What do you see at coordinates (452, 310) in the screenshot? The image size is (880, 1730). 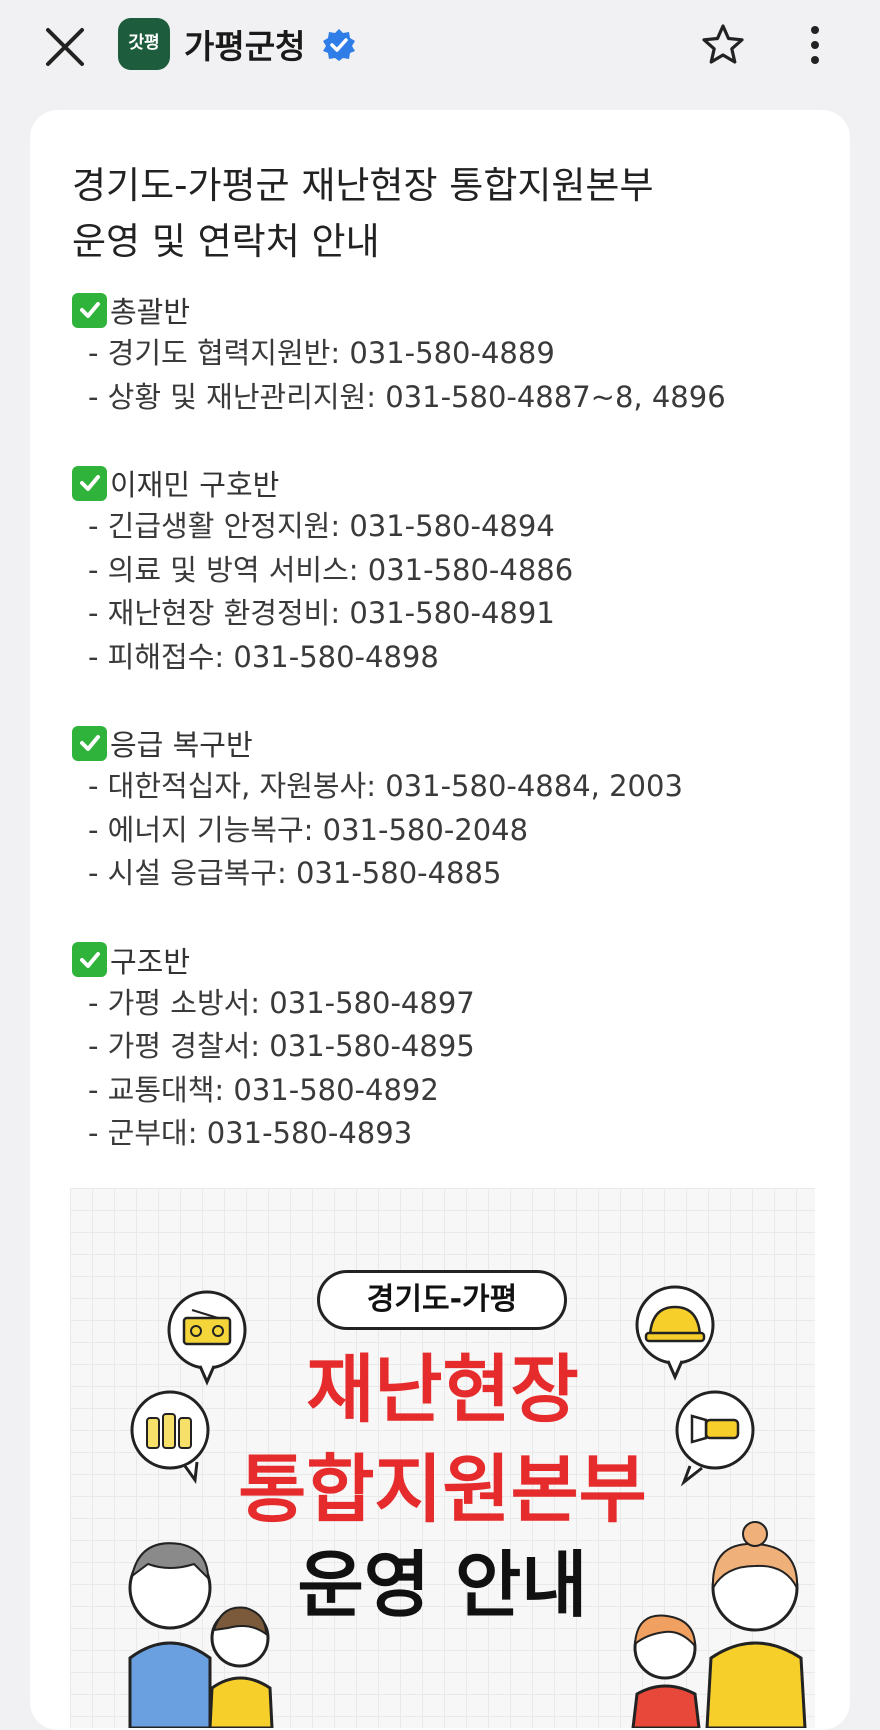 I see `section-heading: 총괄반` at bounding box center [452, 310].